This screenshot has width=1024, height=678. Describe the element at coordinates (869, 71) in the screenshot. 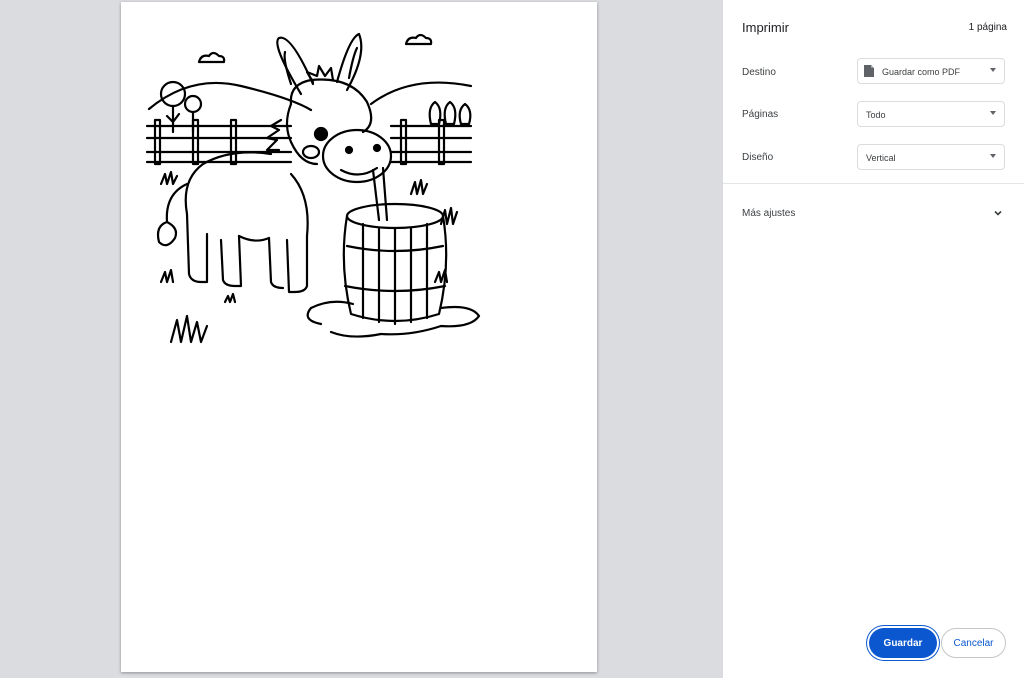

I see `document-icon` at that location.